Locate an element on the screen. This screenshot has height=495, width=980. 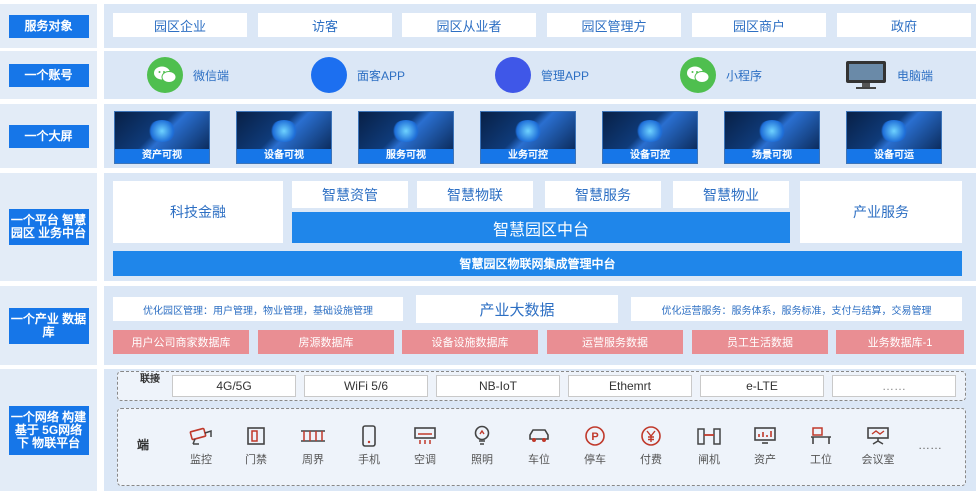
device-label: 闸机 is located at coordinates (709, 460).